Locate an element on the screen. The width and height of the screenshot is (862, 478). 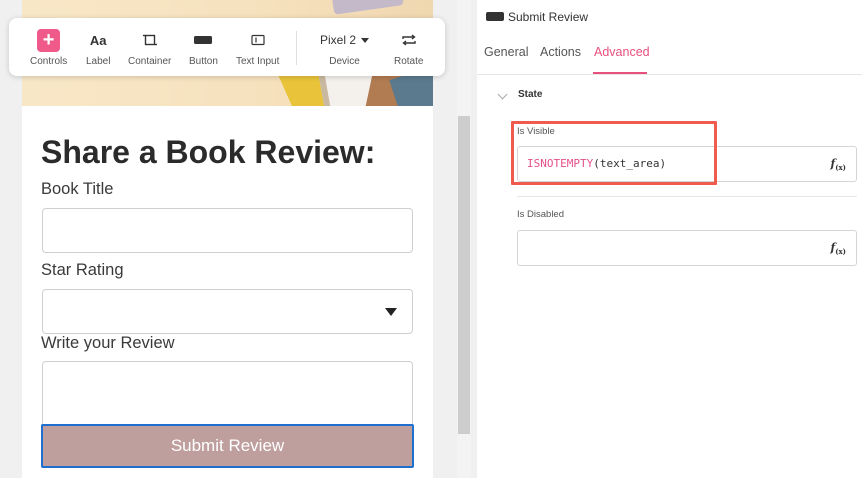
rotate-icon is located at coordinates (409, 40).